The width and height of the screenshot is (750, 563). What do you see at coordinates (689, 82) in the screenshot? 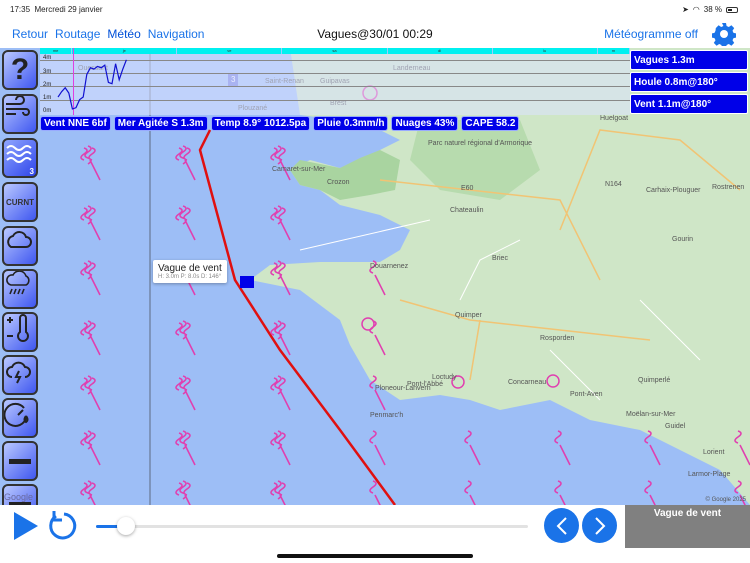
I see `swell-box: Houle 0.8m@180°` at bounding box center [689, 82].